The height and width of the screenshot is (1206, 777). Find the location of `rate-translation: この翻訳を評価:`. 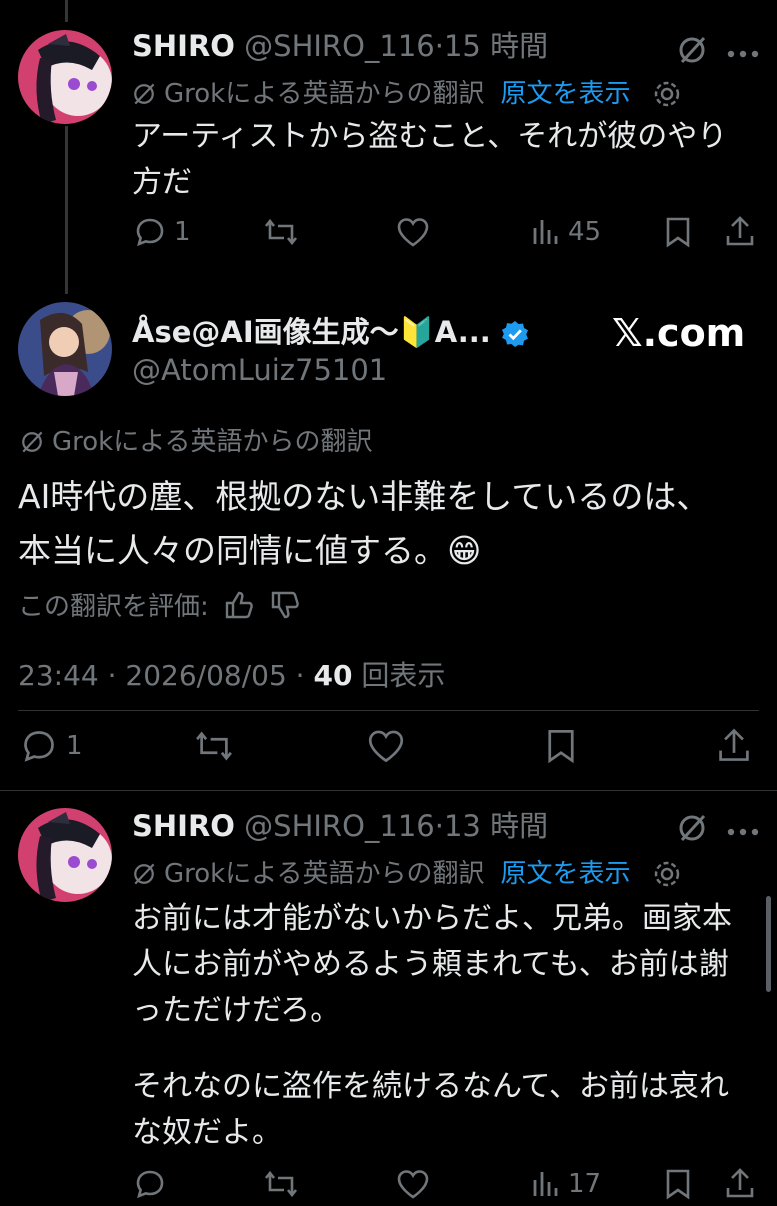

rate-translation: この翻訳を評価: is located at coordinates (159, 604).